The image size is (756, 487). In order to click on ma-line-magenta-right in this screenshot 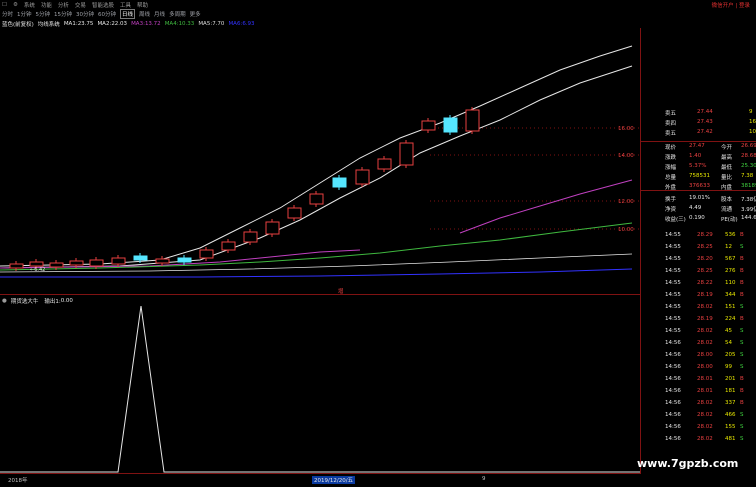, I will do `click(546, 206)`.